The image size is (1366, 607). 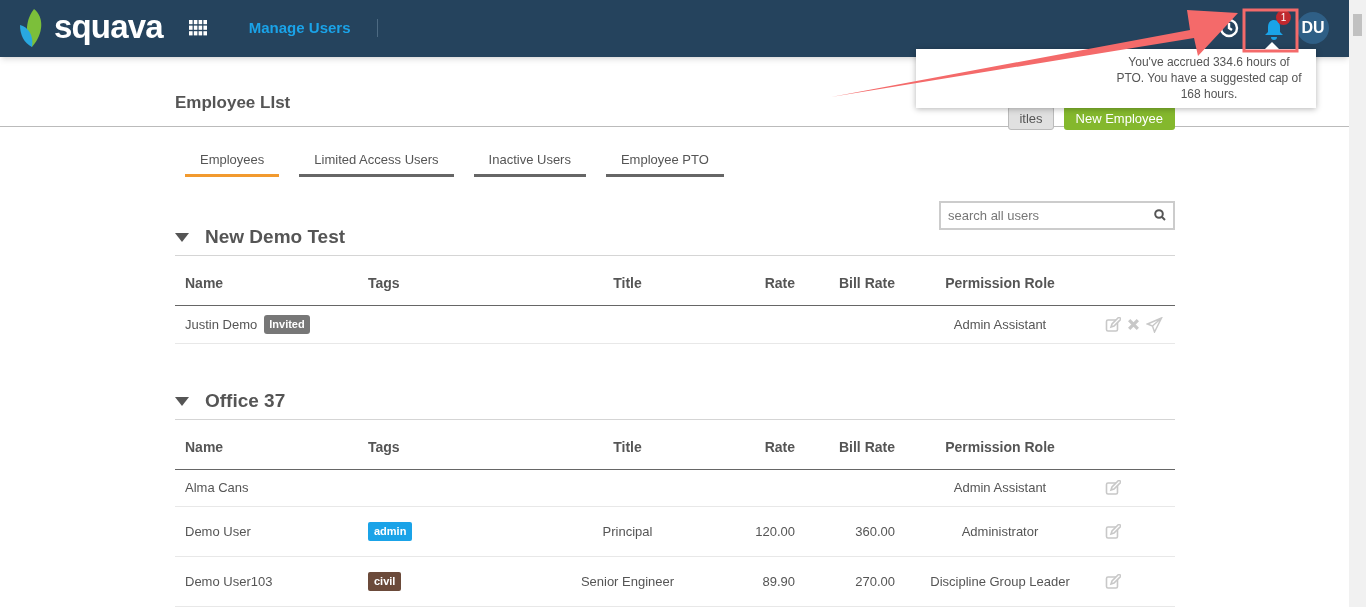 What do you see at coordinates (1357, 303) in the screenshot?
I see `scrollbar` at bounding box center [1357, 303].